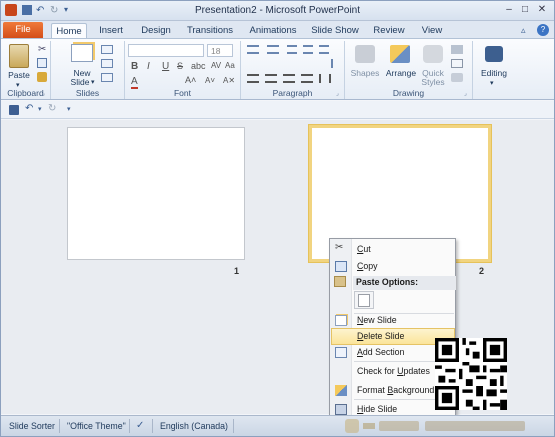 This screenshot has width=555, height=437. Describe the element at coordinates (457, 49) in the screenshot. I see `shape-fill-icon` at that location.